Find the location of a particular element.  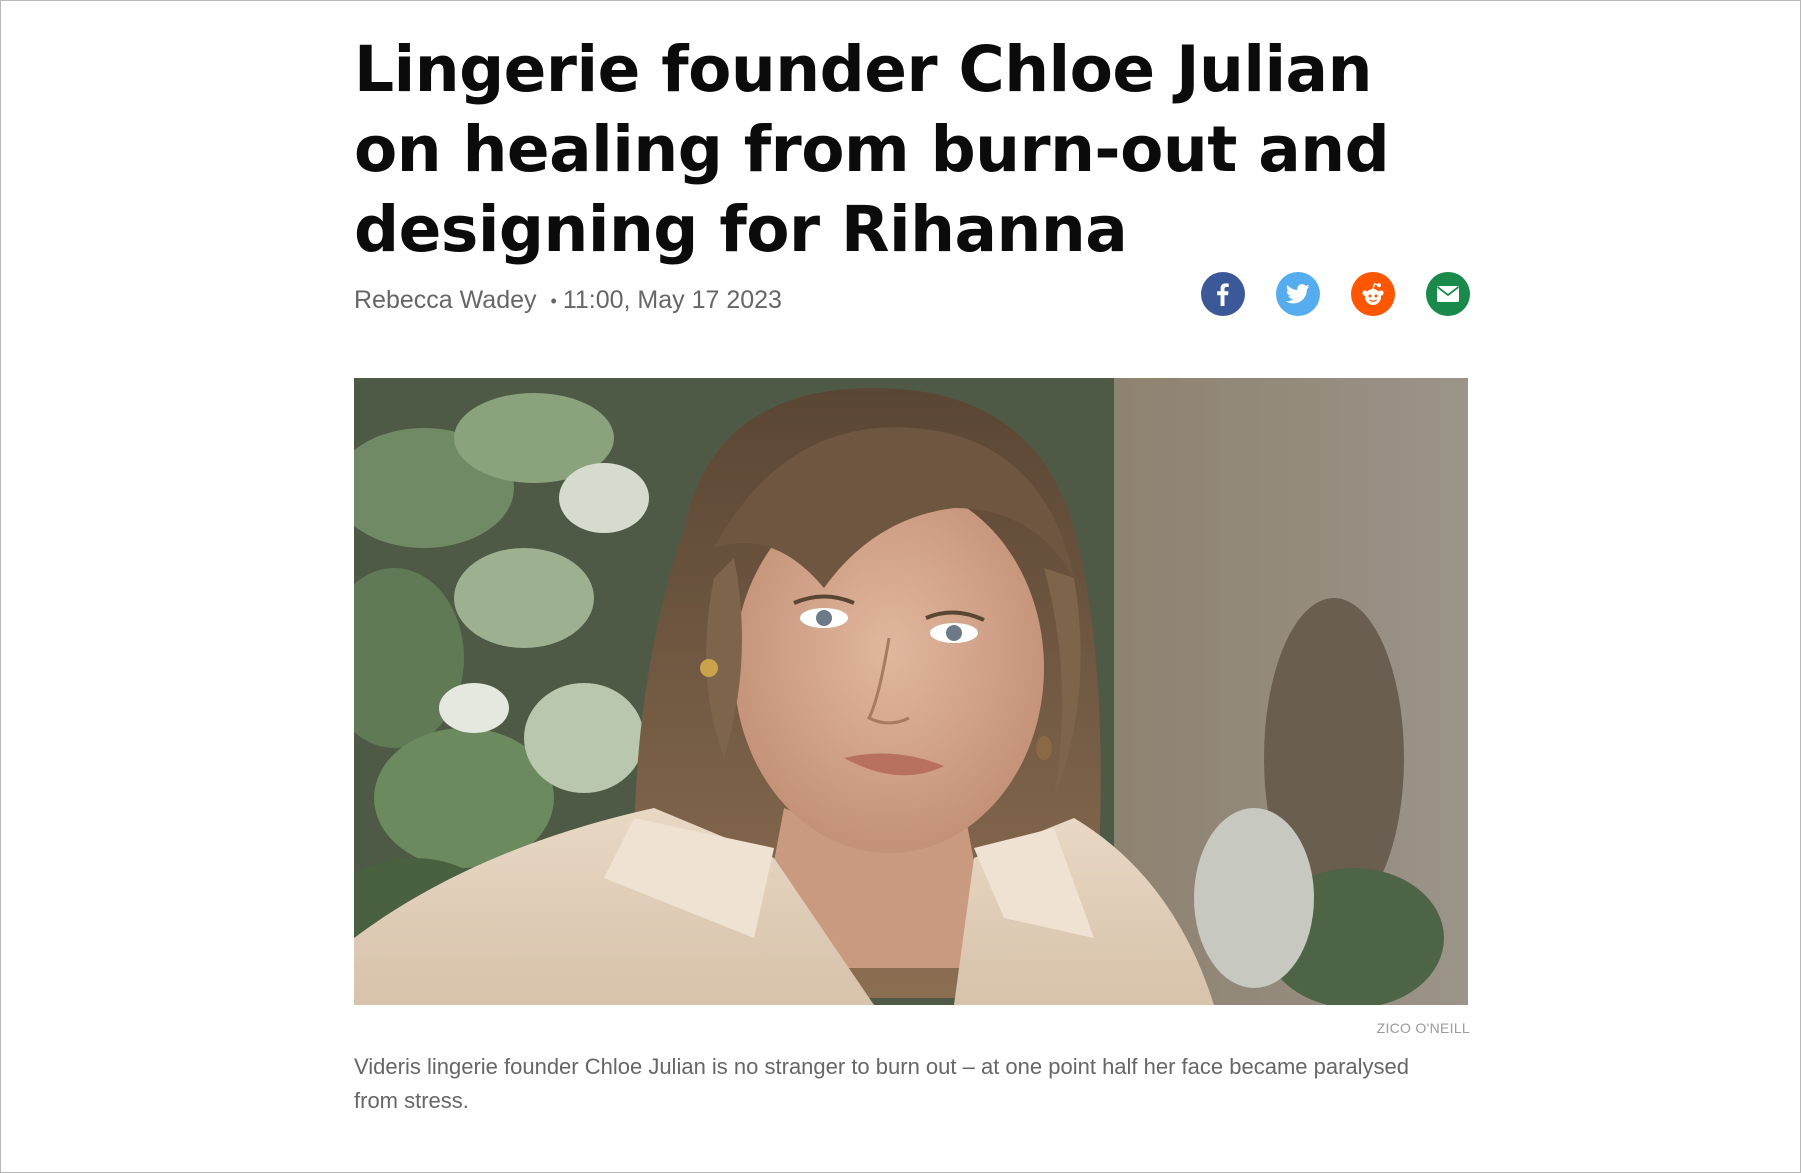

share-email-button is located at coordinates (1448, 294).